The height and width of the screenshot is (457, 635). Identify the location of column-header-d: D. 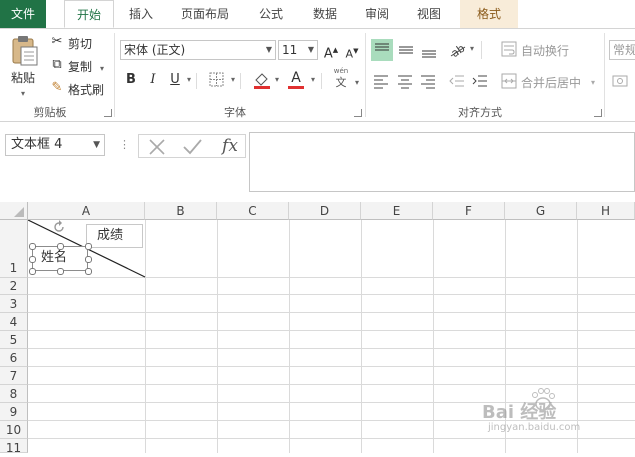
(325, 211).